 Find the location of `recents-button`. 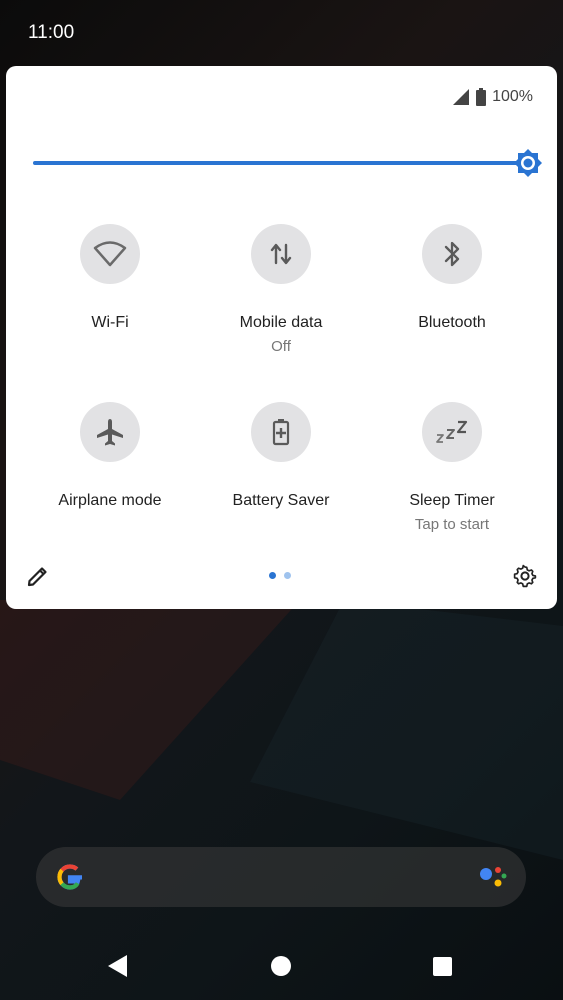

recents-button is located at coordinates (442, 966).